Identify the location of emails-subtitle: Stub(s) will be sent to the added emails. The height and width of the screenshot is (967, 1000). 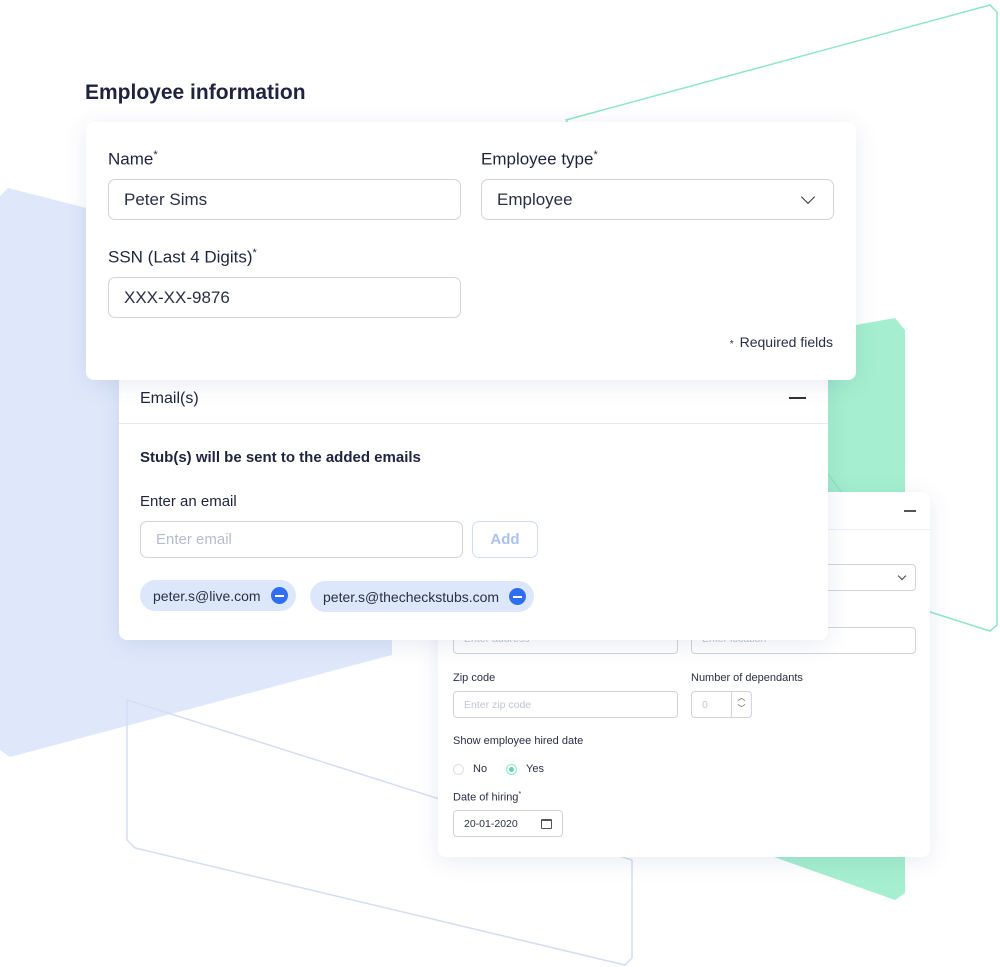
(280, 457).